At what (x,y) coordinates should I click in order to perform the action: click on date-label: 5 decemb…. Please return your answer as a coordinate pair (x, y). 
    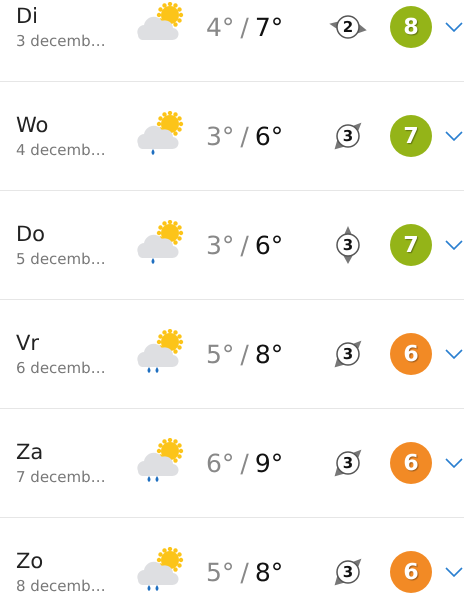
    Looking at the image, I should click on (61, 259).